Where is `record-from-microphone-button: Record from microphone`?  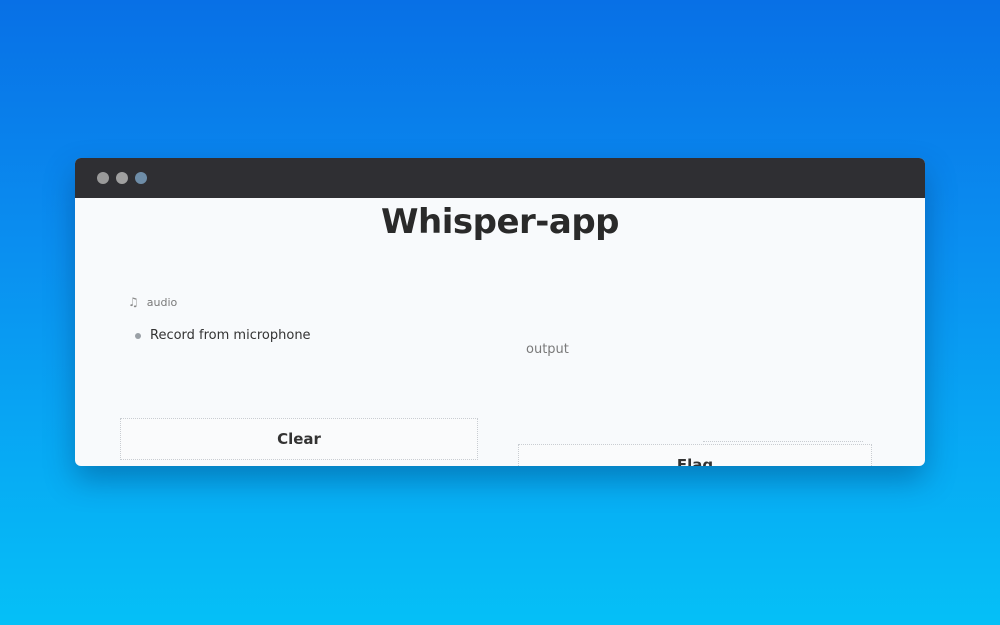
record-from-microphone-button: Record from microphone is located at coordinates (223, 335).